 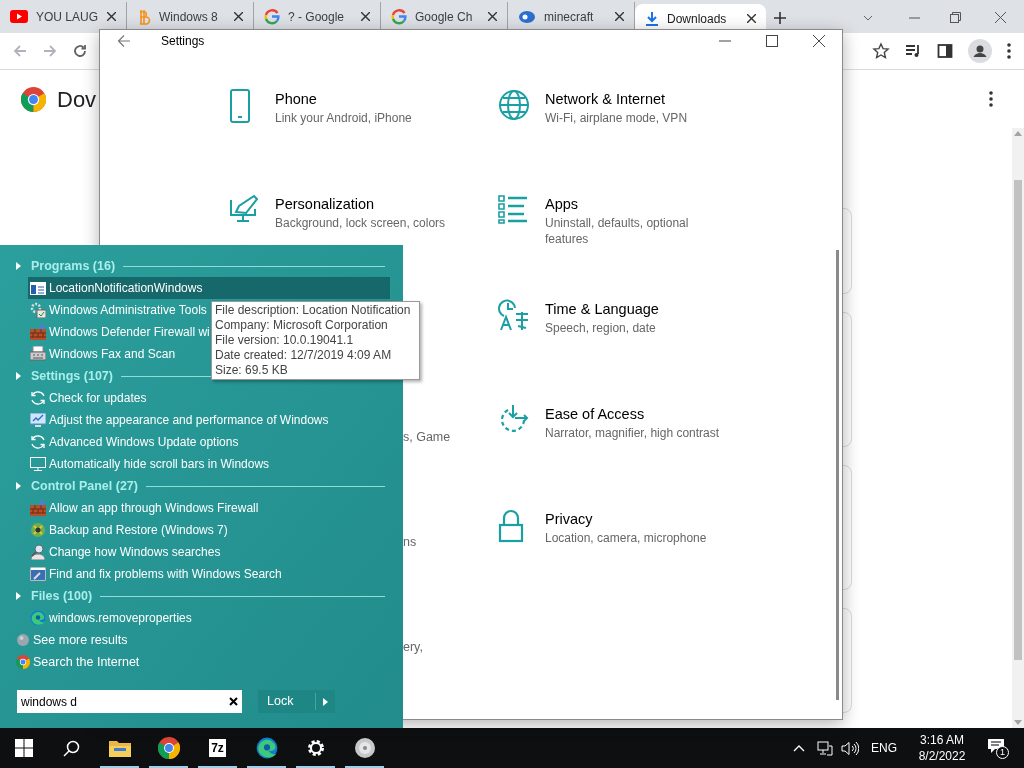 I want to click on category-title: Phone, so click(x=370, y=99).